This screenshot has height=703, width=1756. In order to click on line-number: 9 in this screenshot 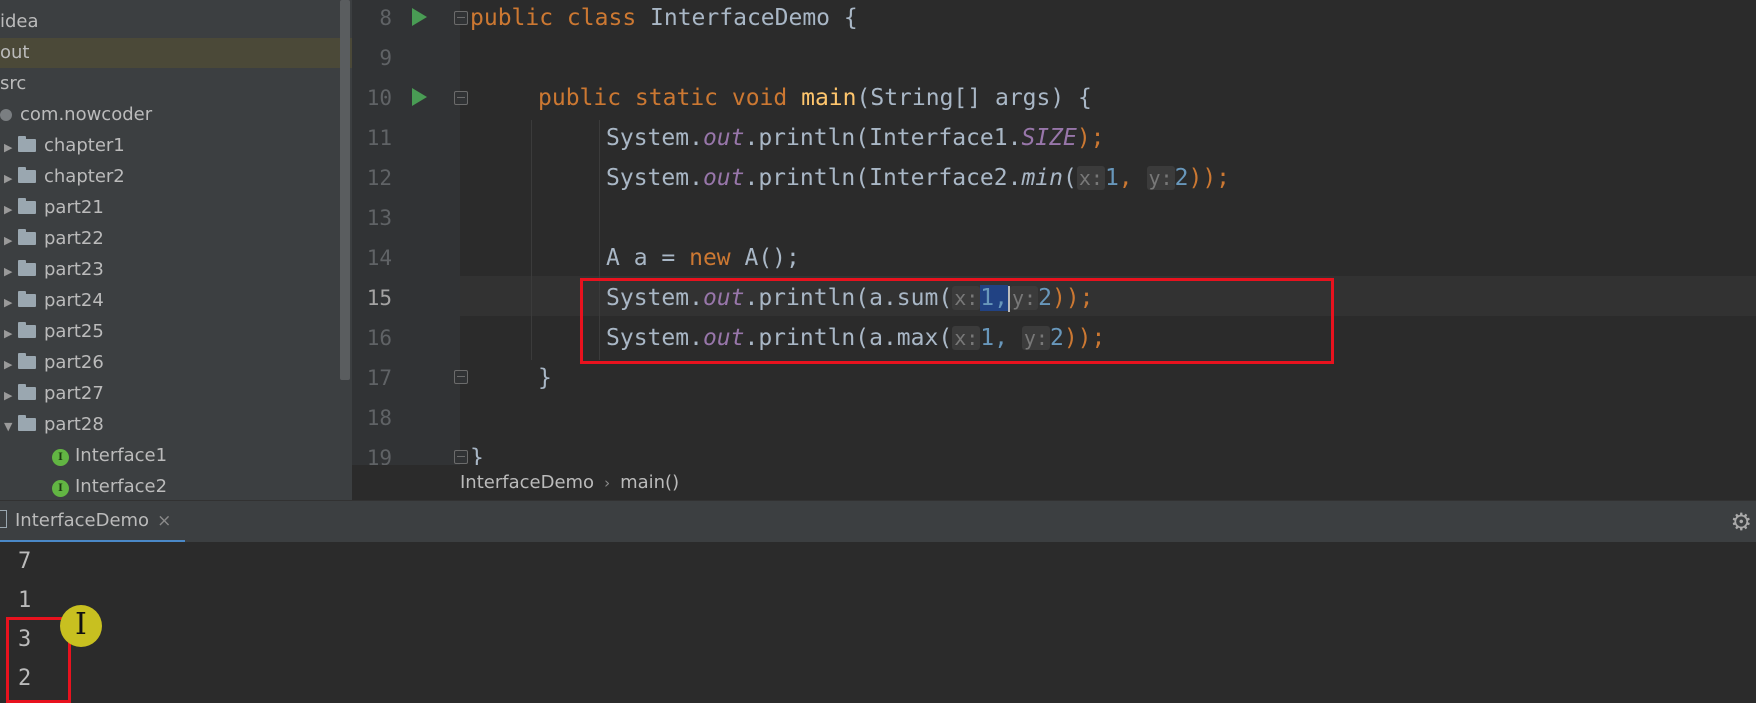, I will do `click(385, 58)`.